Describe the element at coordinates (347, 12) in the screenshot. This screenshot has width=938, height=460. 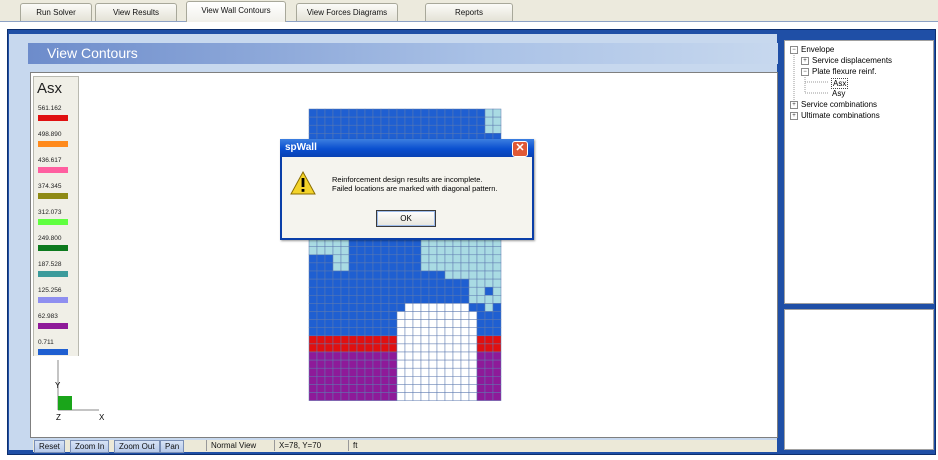
I see `tab-view-forces-diagrams: View Forces Diagrams` at that location.